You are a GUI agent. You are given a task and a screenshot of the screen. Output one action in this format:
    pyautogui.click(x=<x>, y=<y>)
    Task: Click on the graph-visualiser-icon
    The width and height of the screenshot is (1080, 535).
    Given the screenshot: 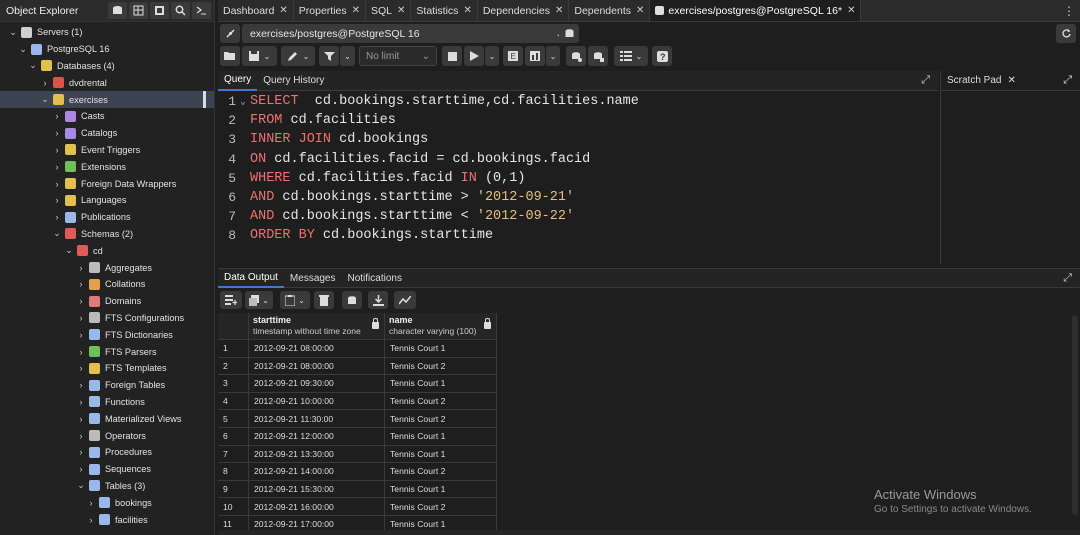 What is the action you would take?
    pyautogui.click(x=405, y=300)
    